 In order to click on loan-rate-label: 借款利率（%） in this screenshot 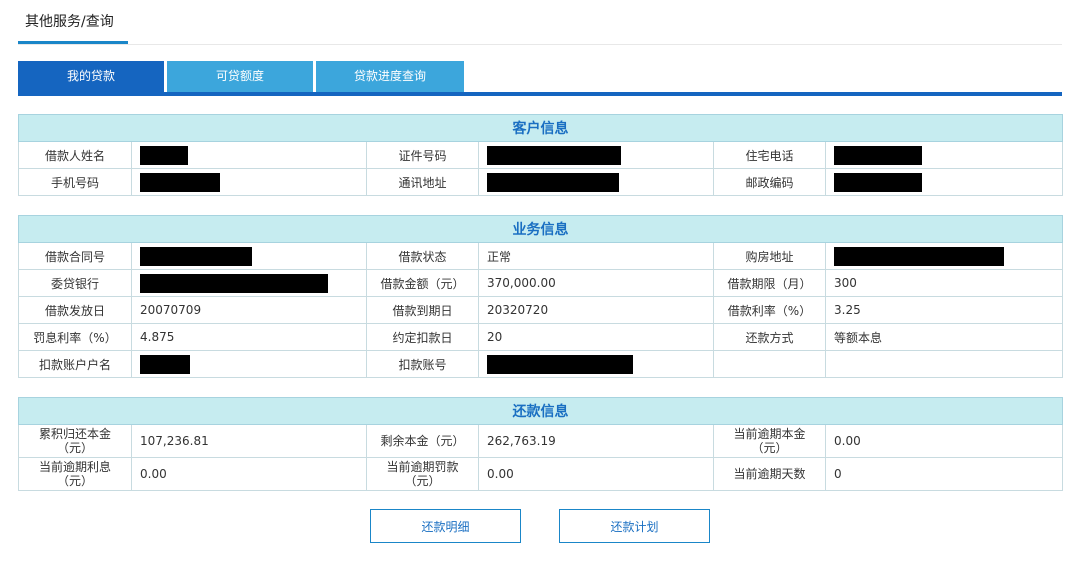, I will do `click(769, 310)`.